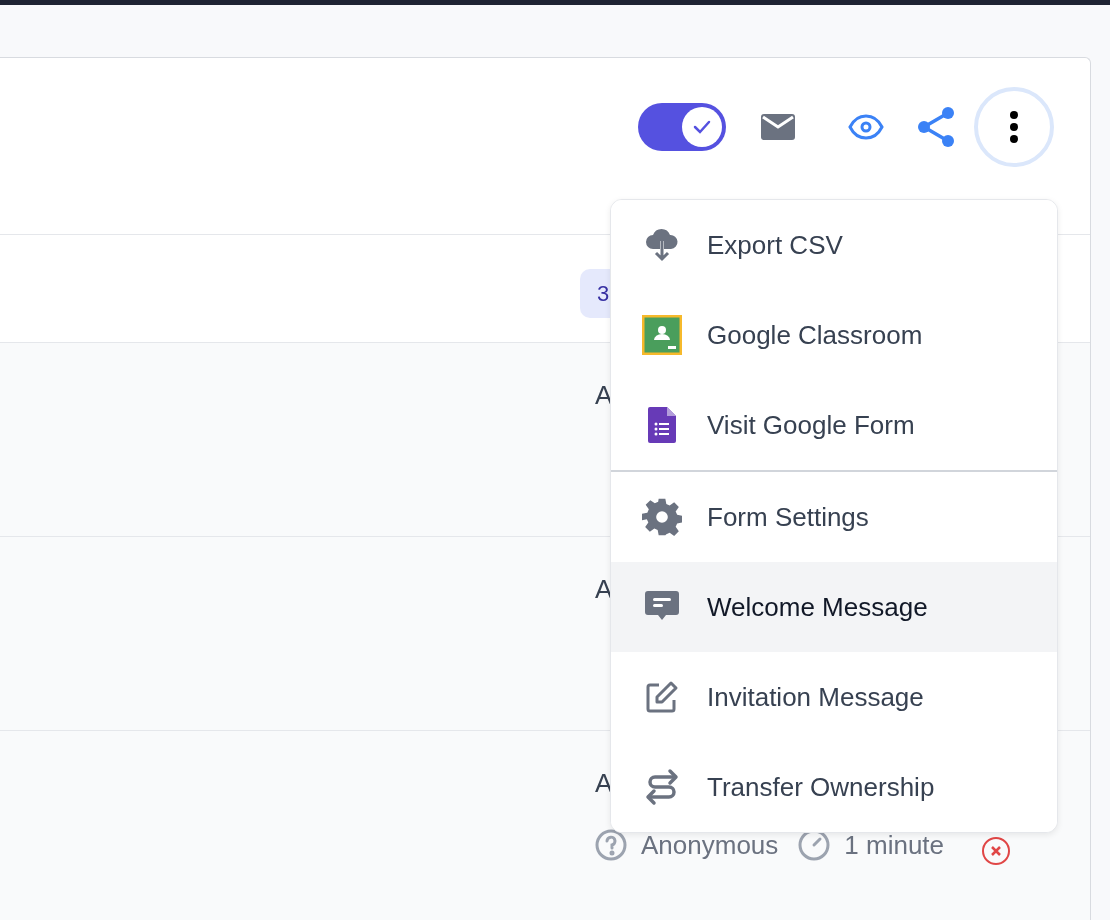 The height and width of the screenshot is (920, 1110). What do you see at coordinates (662, 245) in the screenshot?
I see `cloud-download-icon` at bounding box center [662, 245].